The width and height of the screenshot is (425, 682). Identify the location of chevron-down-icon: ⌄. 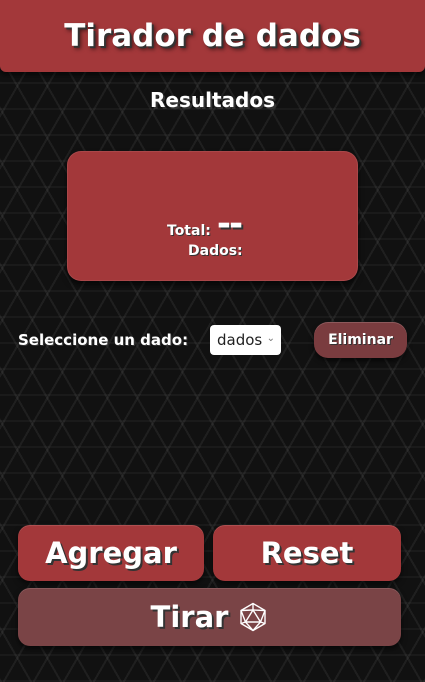
(270, 338).